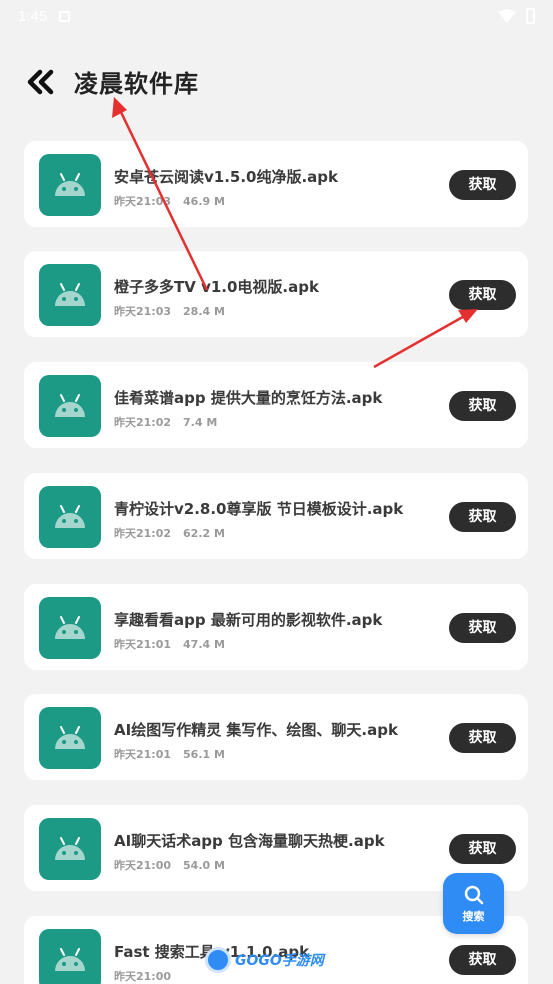 This screenshot has height=984, width=553. I want to click on search-button: 搜索, so click(473, 903).